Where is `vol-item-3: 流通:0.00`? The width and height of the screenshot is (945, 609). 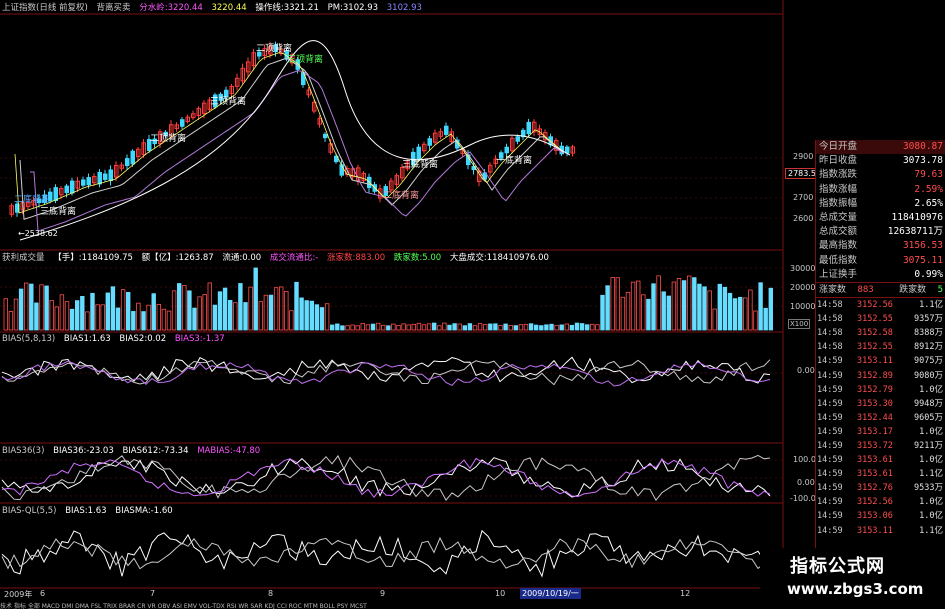 vol-item-3: 流通:0.00 is located at coordinates (242, 258).